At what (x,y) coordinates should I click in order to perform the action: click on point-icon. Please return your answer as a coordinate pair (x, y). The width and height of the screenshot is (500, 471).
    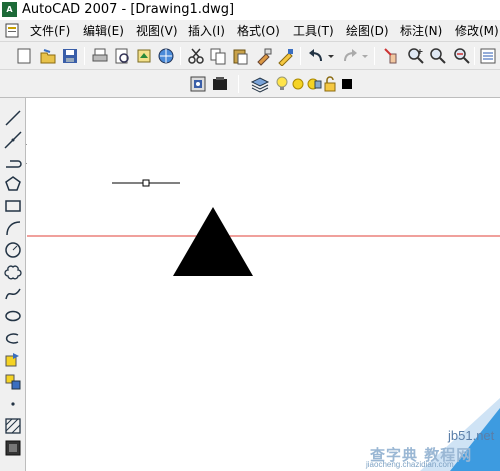
    Looking at the image, I should click on (13, 404).